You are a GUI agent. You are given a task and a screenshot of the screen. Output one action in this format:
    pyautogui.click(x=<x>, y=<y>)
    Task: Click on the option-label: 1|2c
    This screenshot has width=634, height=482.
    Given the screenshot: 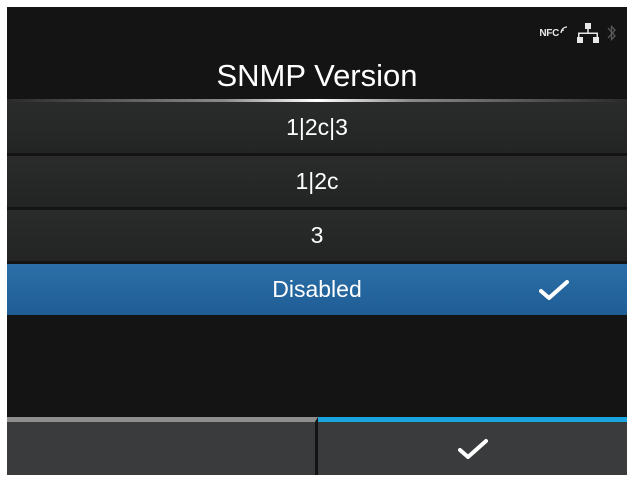 What is the action you would take?
    pyautogui.click(x=317, y=181)
    